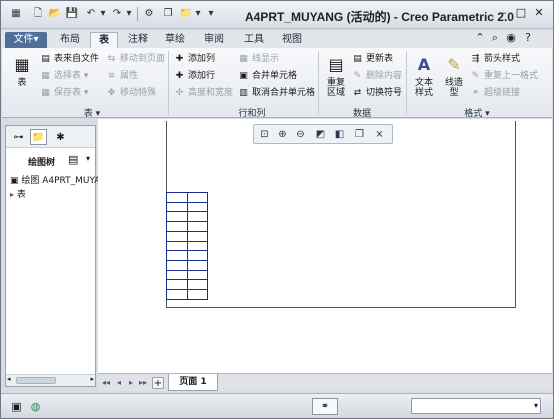 The width and height of the screenshot is (554, 419). I want to click on windows-icon: ❐, so click(168, 14).